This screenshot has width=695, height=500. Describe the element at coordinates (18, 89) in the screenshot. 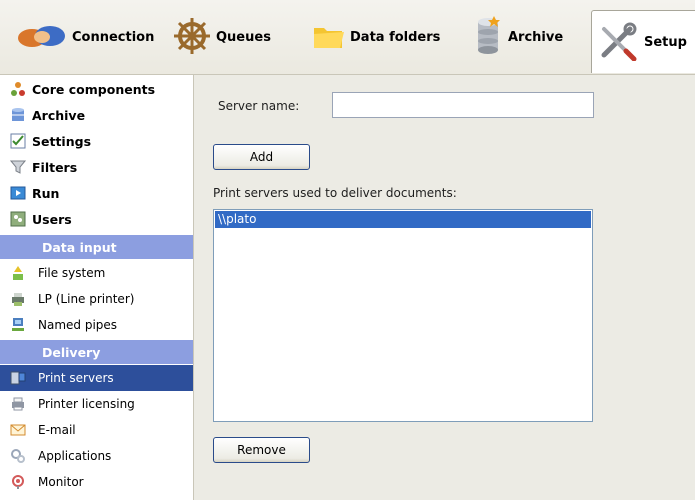

I see `components-icon` at that location.